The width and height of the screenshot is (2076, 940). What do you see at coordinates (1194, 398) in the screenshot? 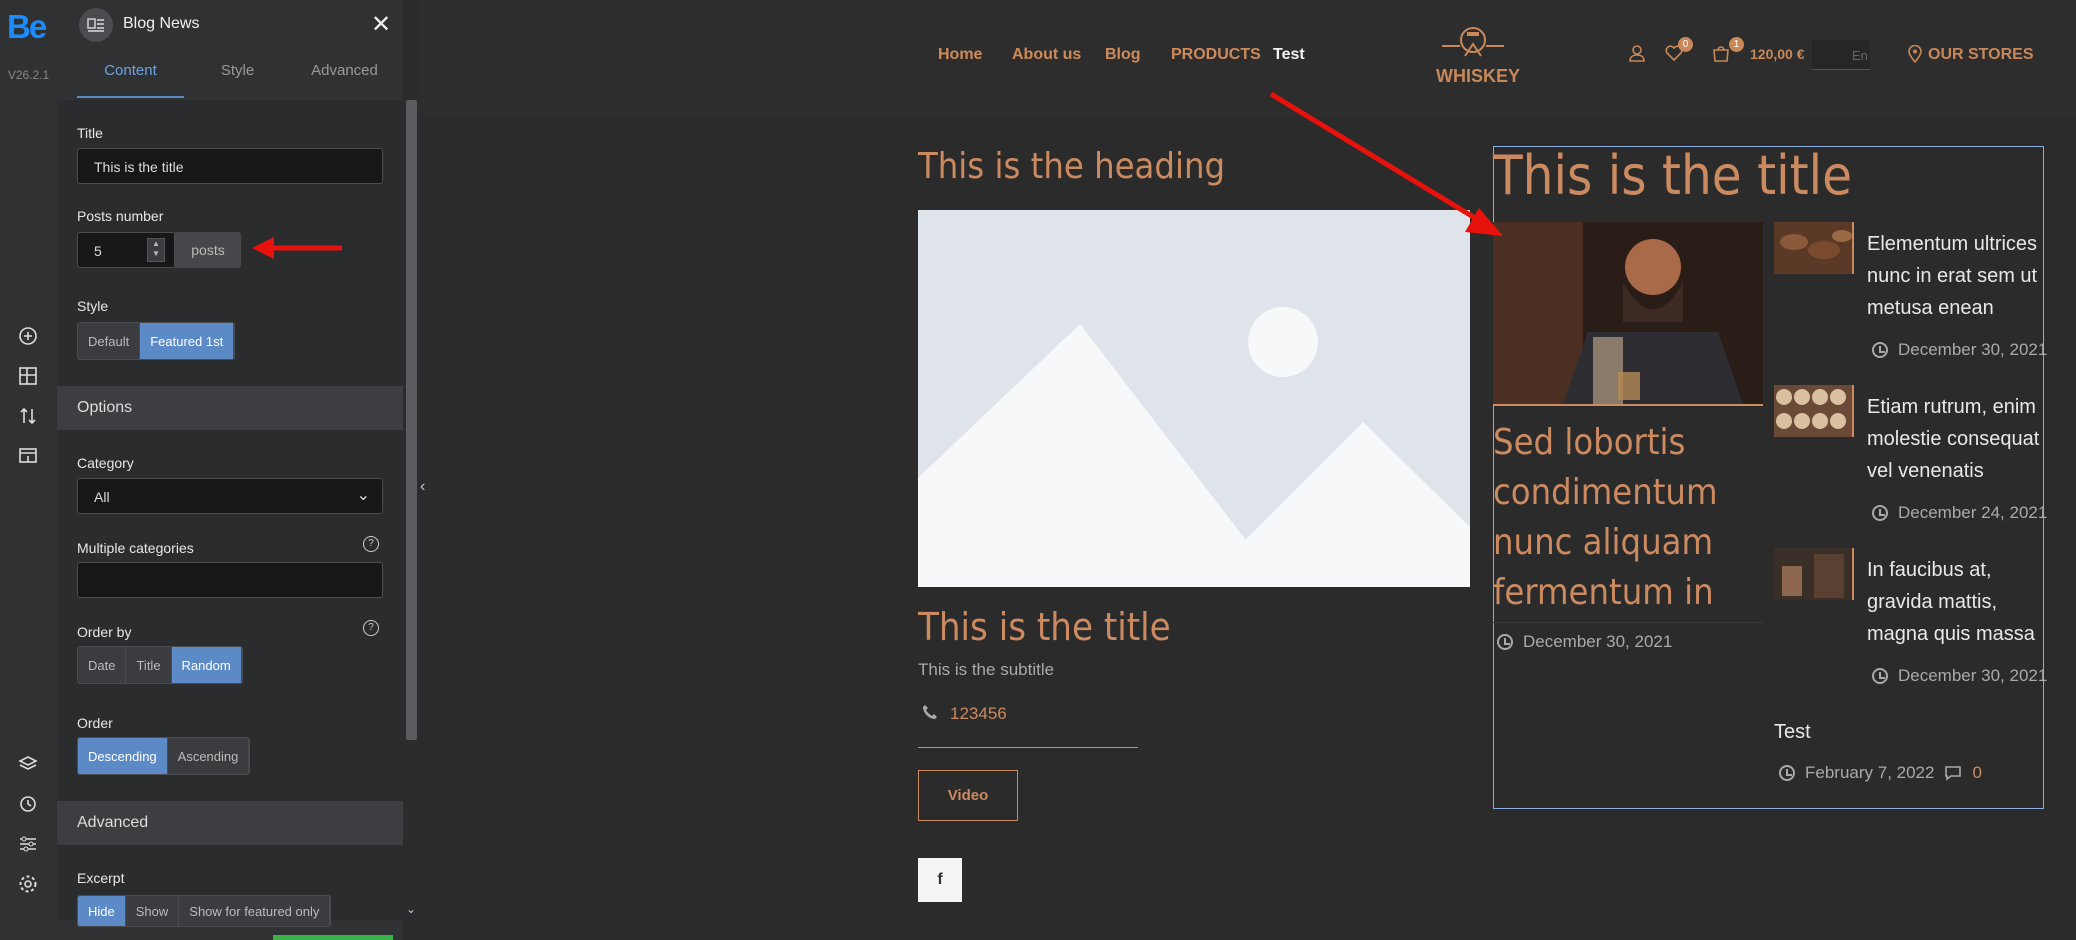
I see `image-placeholder` at bounding box center [1194, 398].